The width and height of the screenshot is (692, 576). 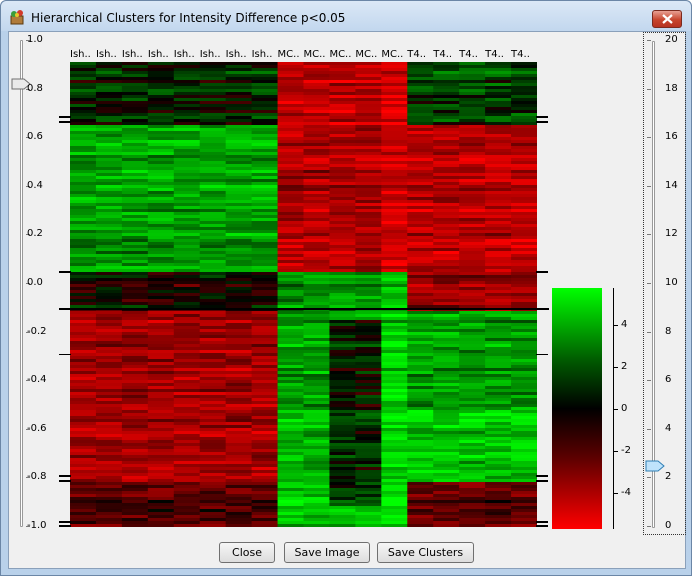 I want to click on color-scale-bar, so click(x=577, y=408).